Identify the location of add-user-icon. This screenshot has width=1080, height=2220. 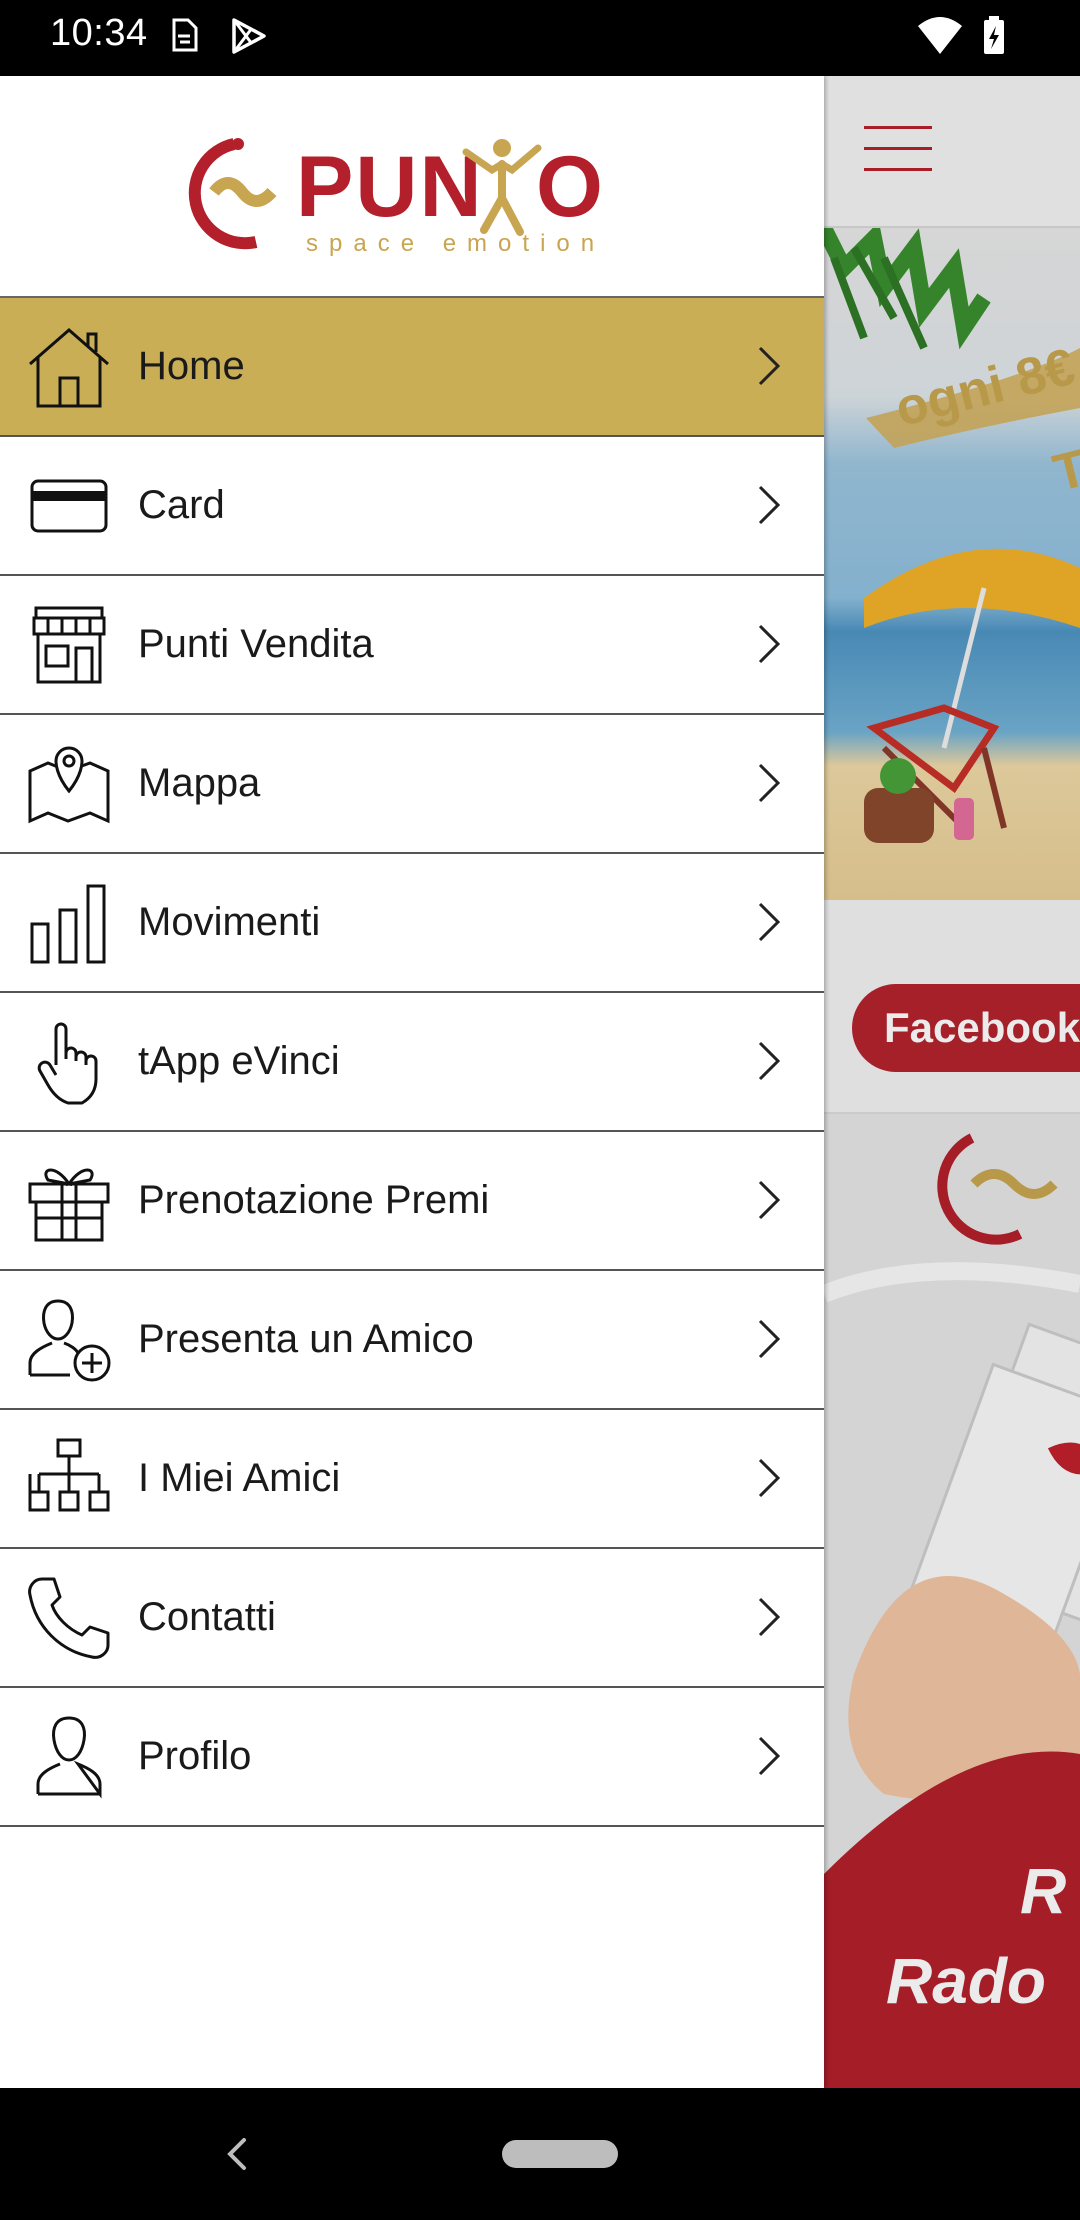
(69, 1340).